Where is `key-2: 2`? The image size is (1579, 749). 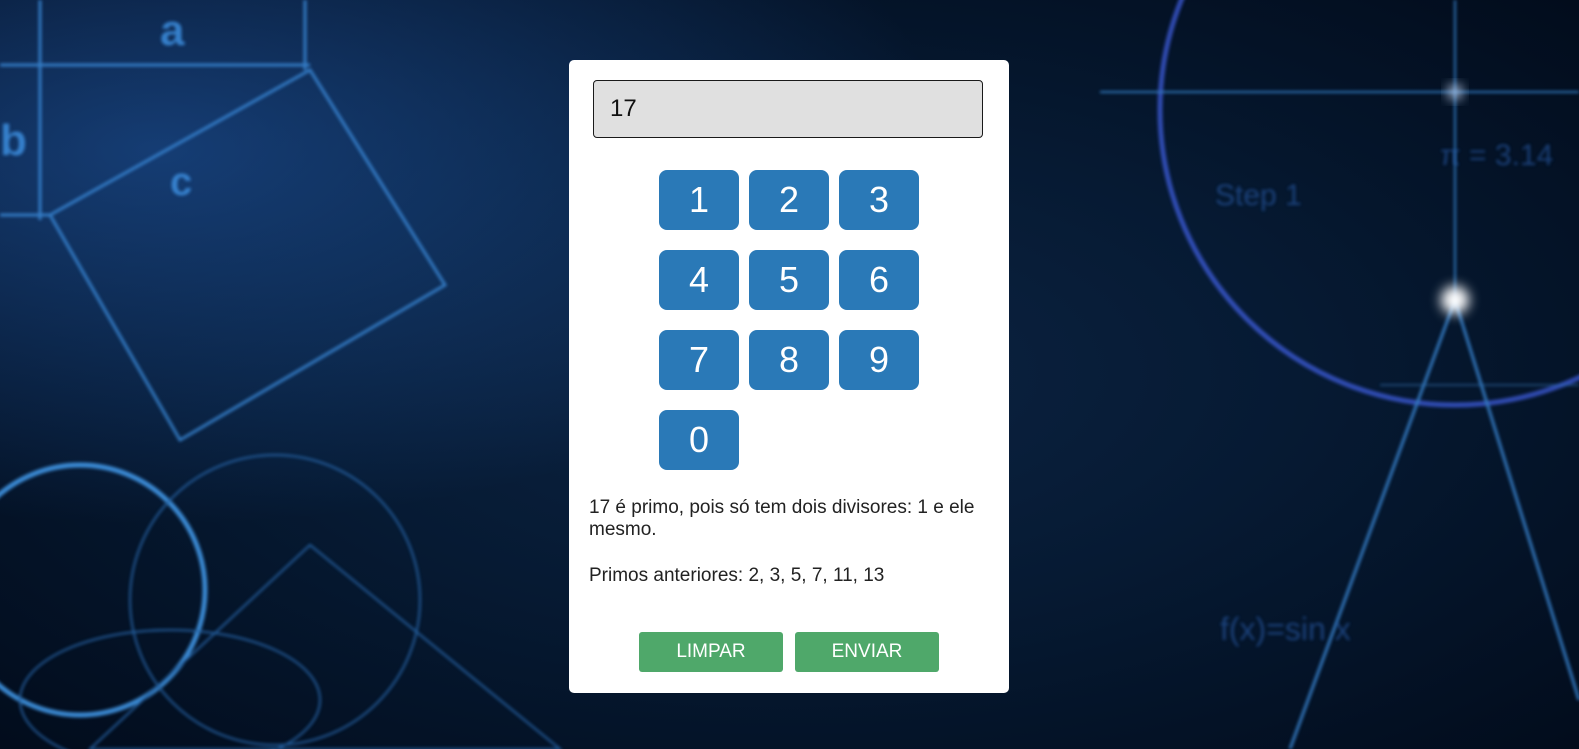 key-2: 2 is located at coordinates (789, 200).